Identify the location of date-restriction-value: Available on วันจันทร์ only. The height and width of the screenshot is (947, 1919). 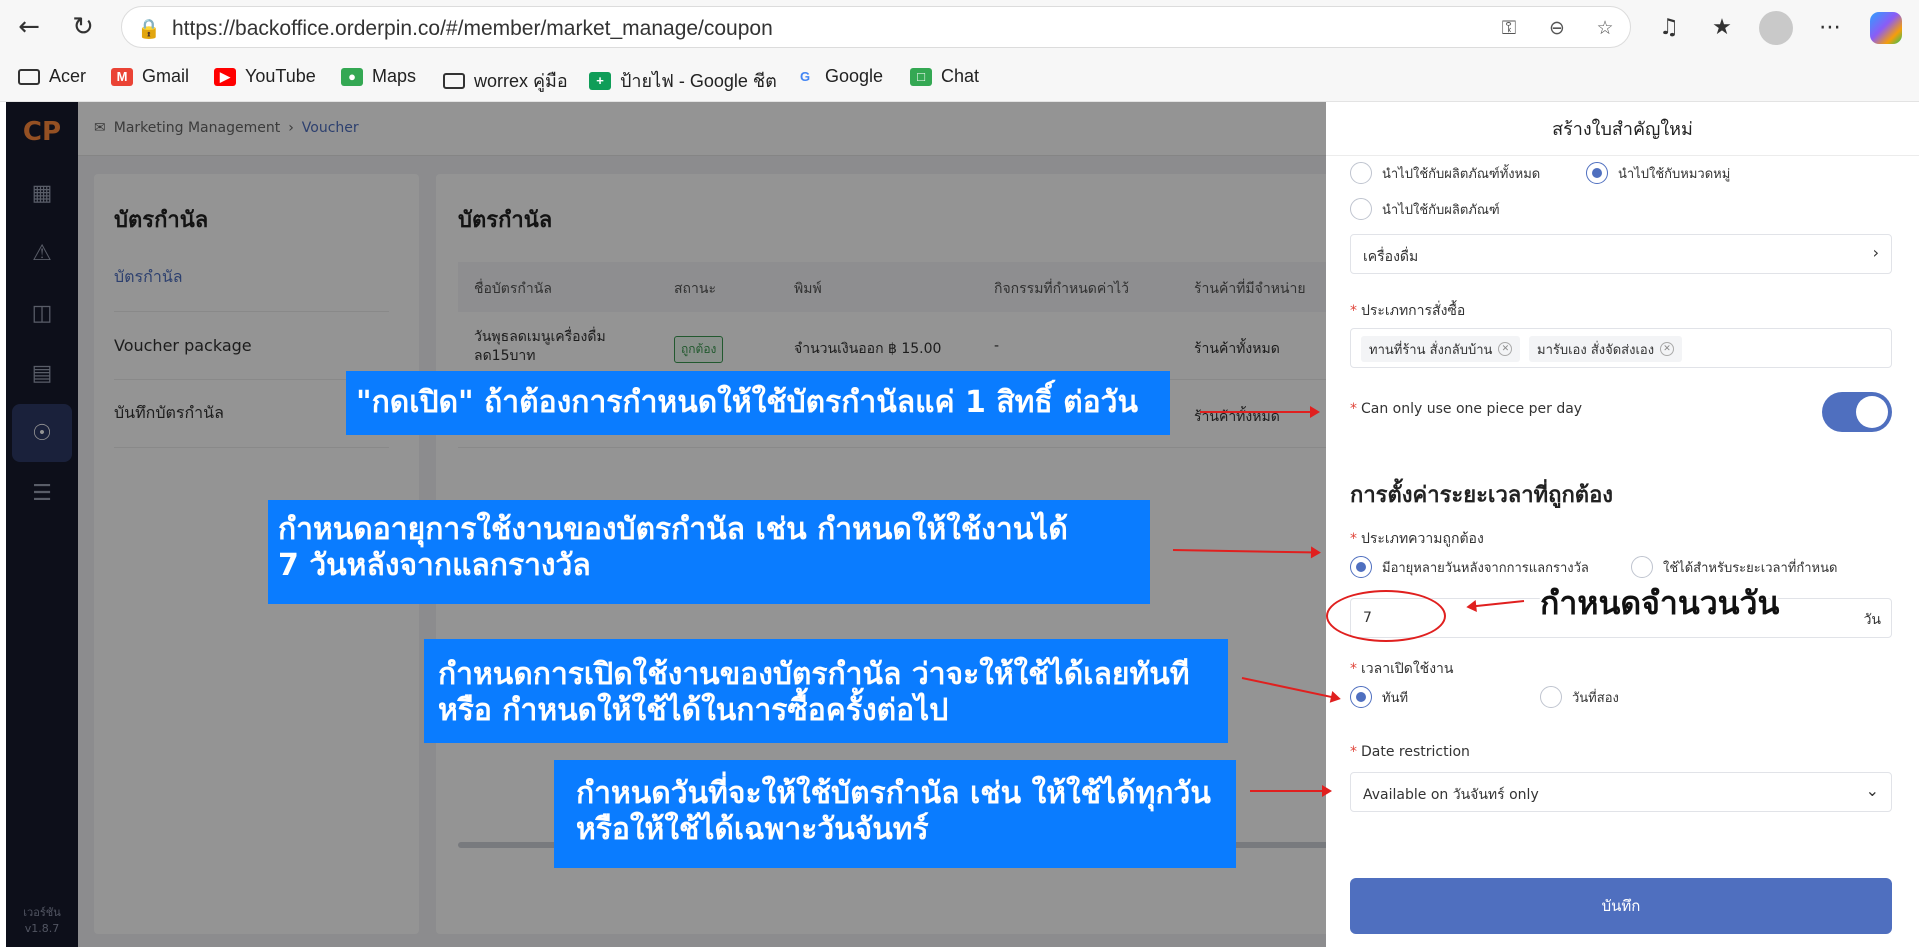
(1451, 795).